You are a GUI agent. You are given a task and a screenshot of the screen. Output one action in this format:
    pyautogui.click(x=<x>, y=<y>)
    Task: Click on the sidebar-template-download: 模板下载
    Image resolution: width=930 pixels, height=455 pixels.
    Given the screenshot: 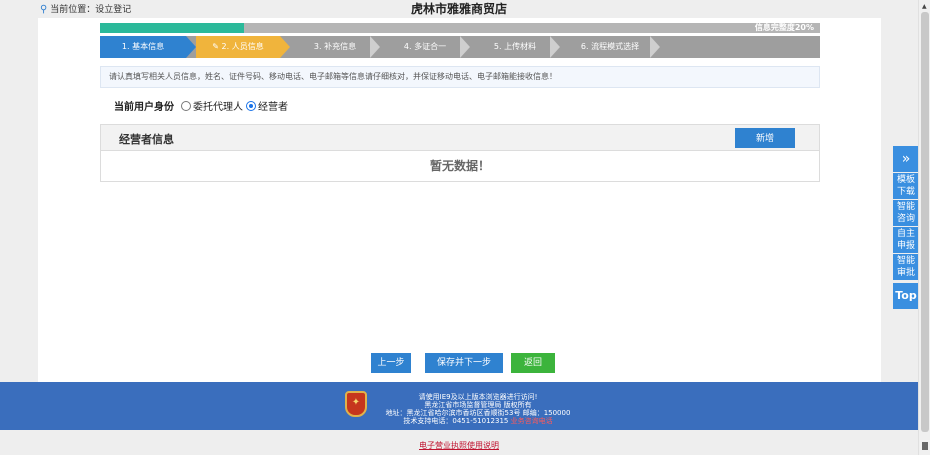 What is the action you would take?
    pyautogui.click(x=906, y=186)
    